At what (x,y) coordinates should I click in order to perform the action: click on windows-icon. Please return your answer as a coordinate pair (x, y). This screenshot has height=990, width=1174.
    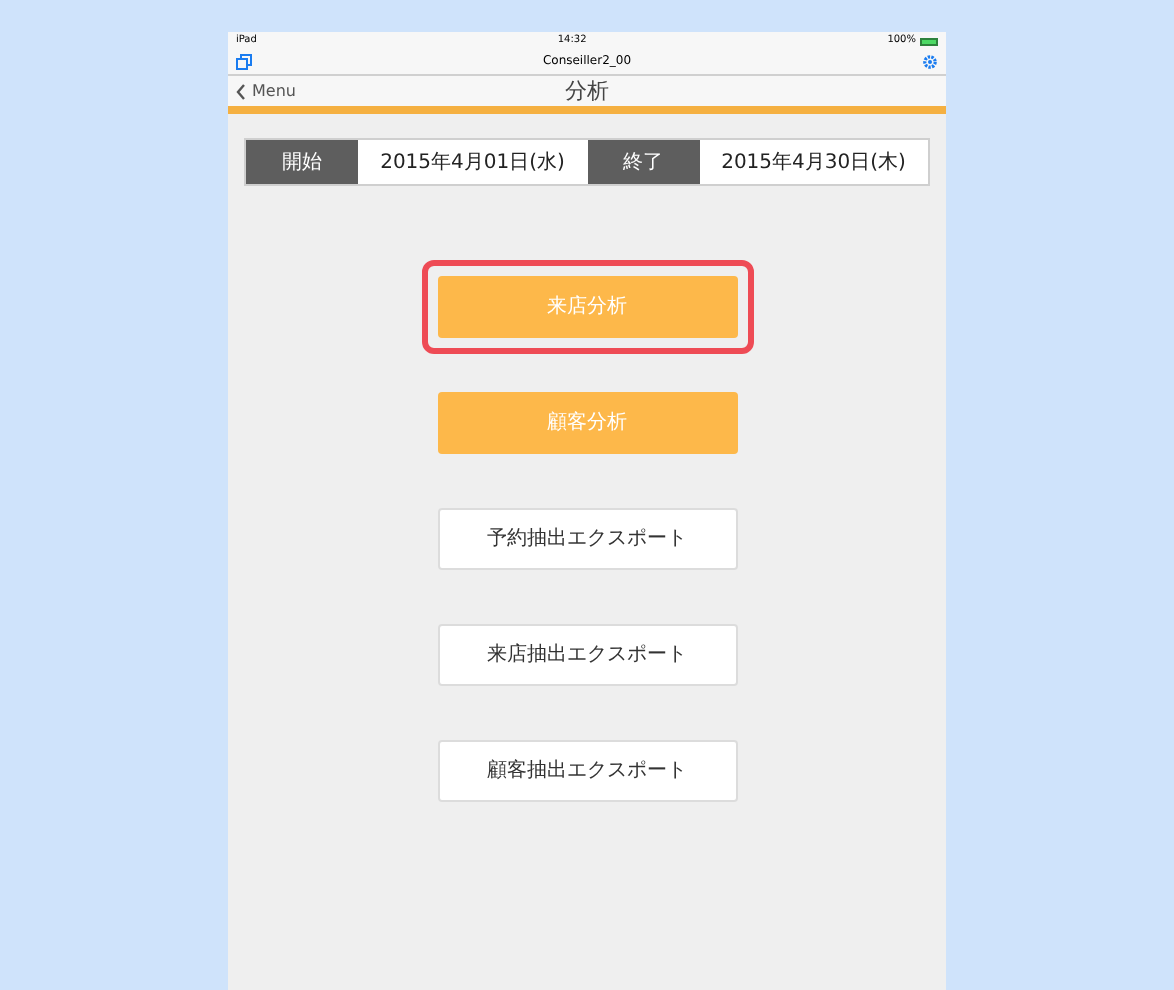
    Looking at the image, I should click on (244, 62).